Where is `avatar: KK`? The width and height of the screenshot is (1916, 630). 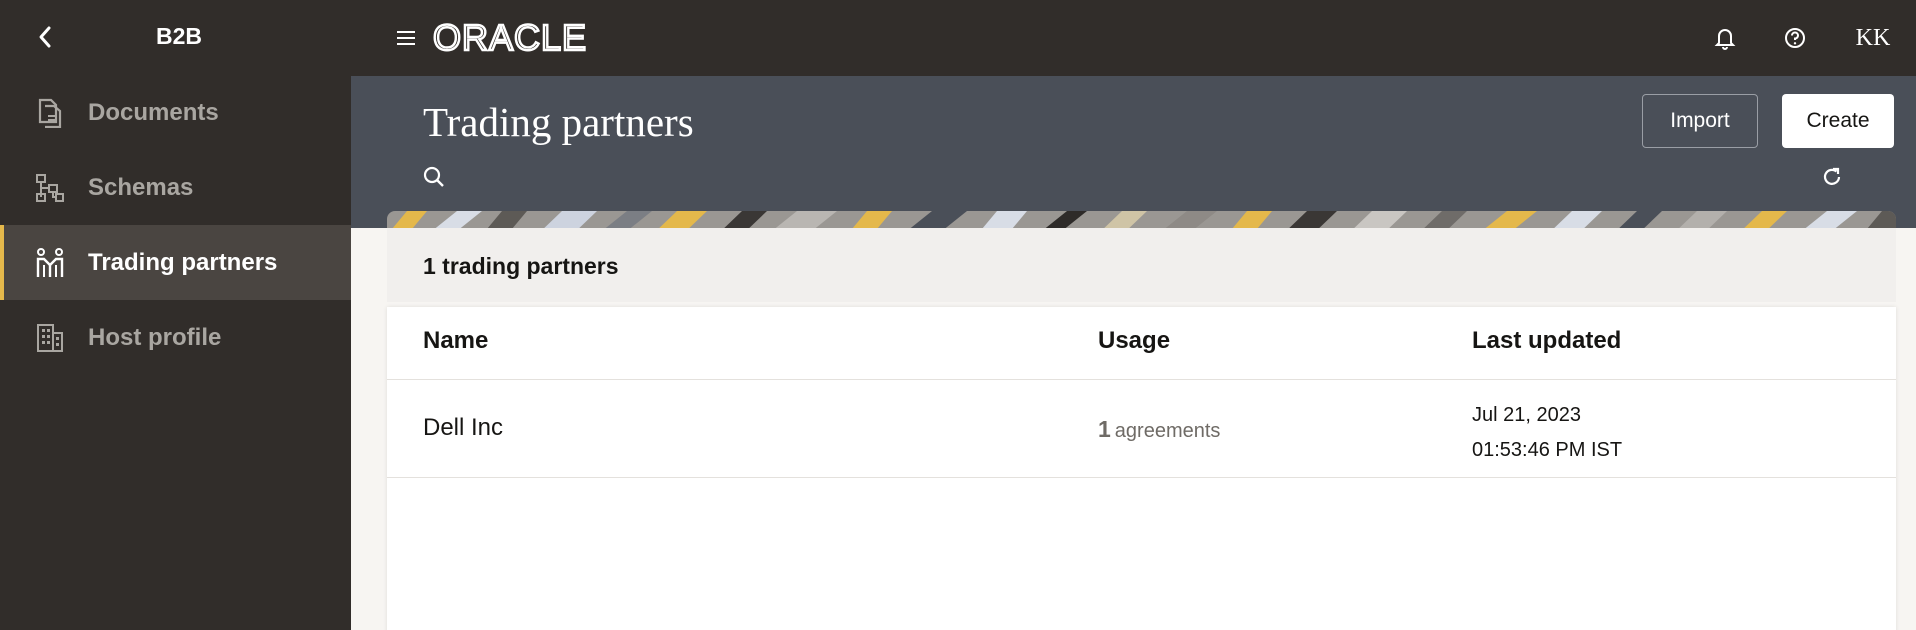
avatar: KK is located at coordinates (1873, 38).